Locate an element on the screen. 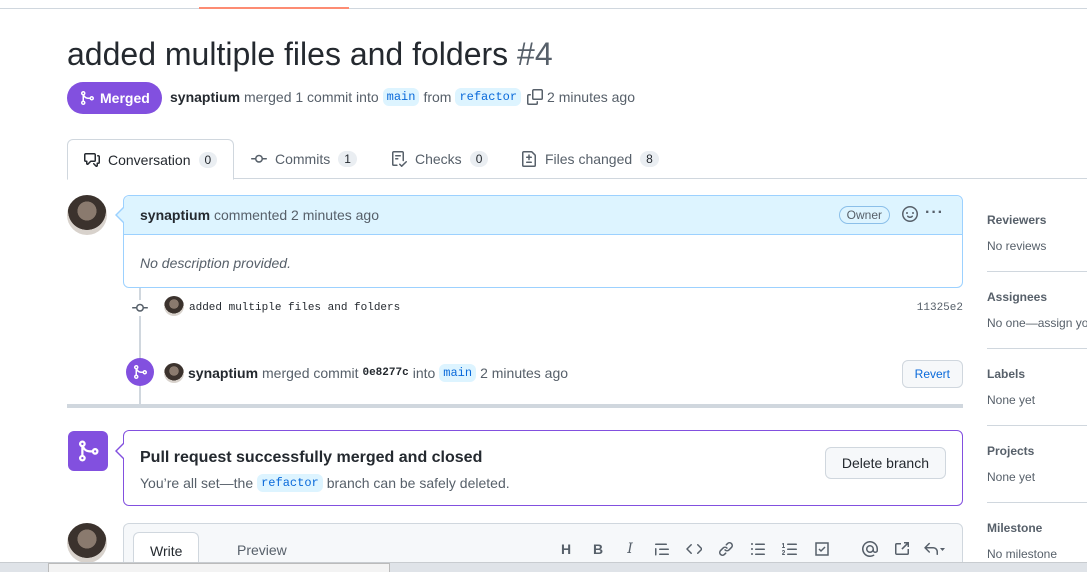 This screenshot has height=572, width=1087. sidebar-reviewers-value: No reviews is located at coordinates (1017, 246).